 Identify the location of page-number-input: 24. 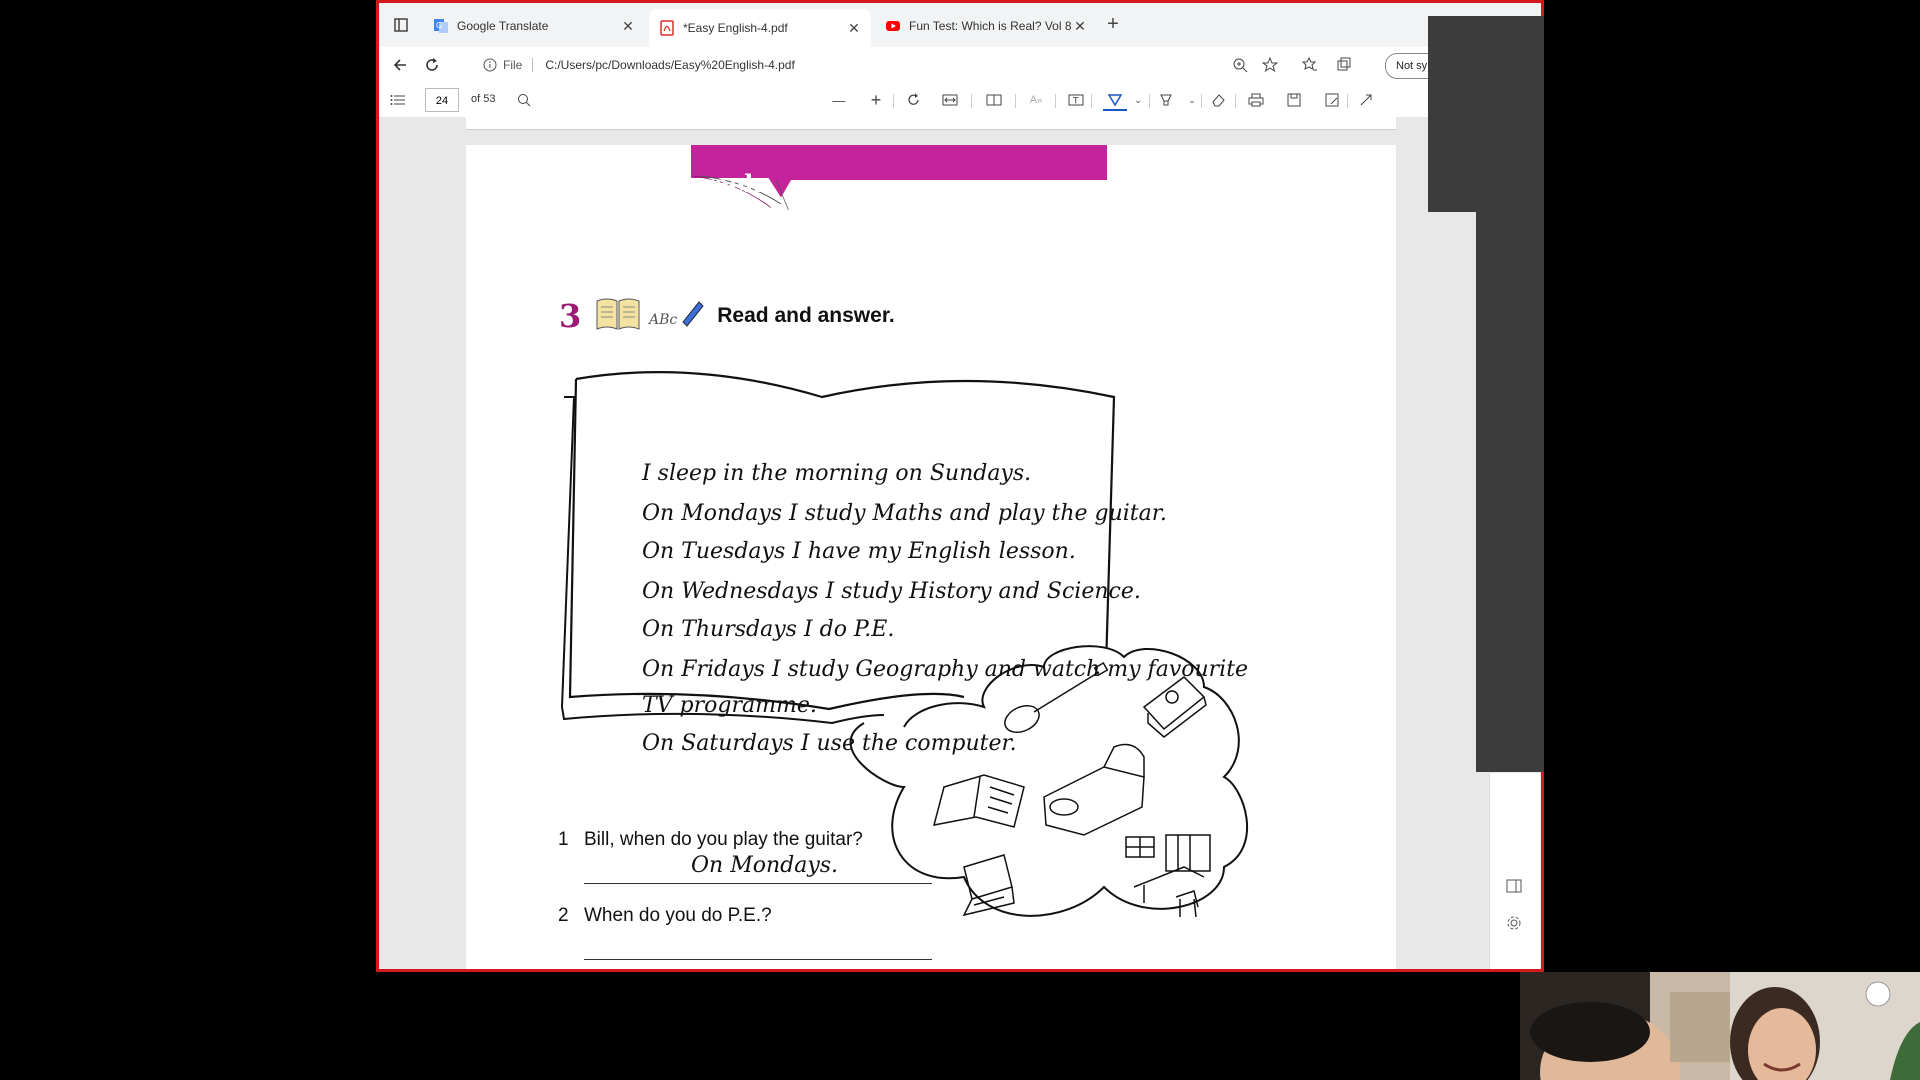
(442, 100).